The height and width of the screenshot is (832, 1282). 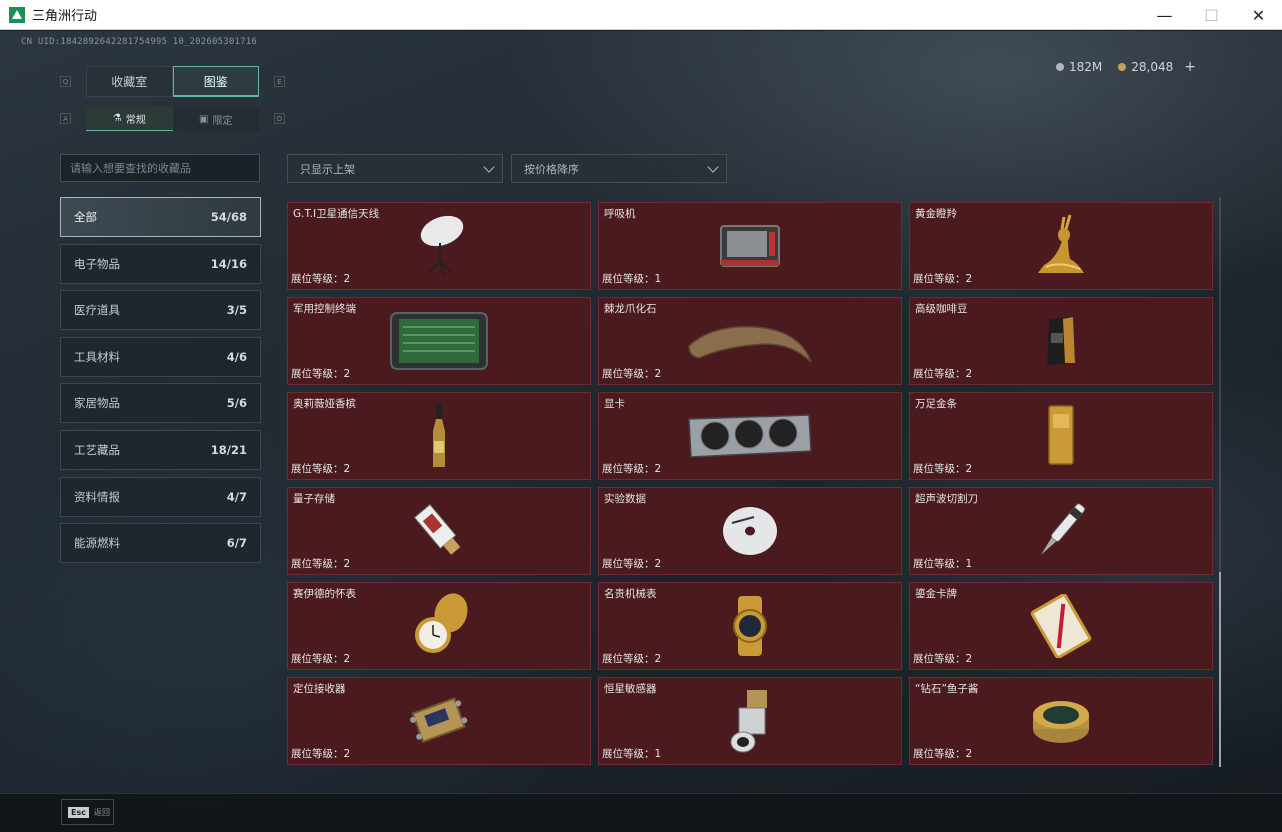 What do you see at coordinates (439, 341) in the screenshot?
I see `item-card: 军用控制终端 展位等级：2` at bounding box center [439, 341].